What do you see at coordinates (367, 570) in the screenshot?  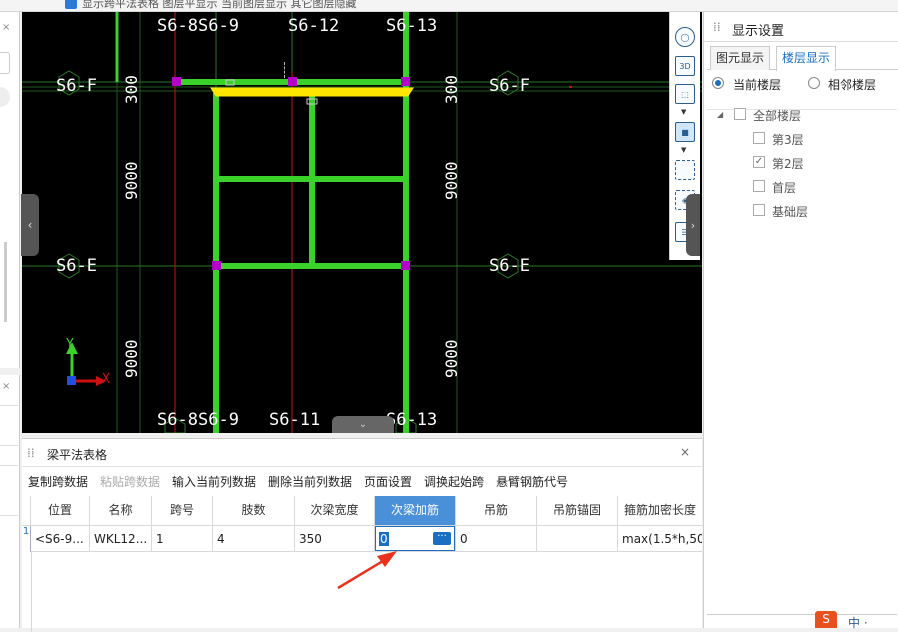 I see `annotation-arrow-icon` at bounding box center [367, 570].